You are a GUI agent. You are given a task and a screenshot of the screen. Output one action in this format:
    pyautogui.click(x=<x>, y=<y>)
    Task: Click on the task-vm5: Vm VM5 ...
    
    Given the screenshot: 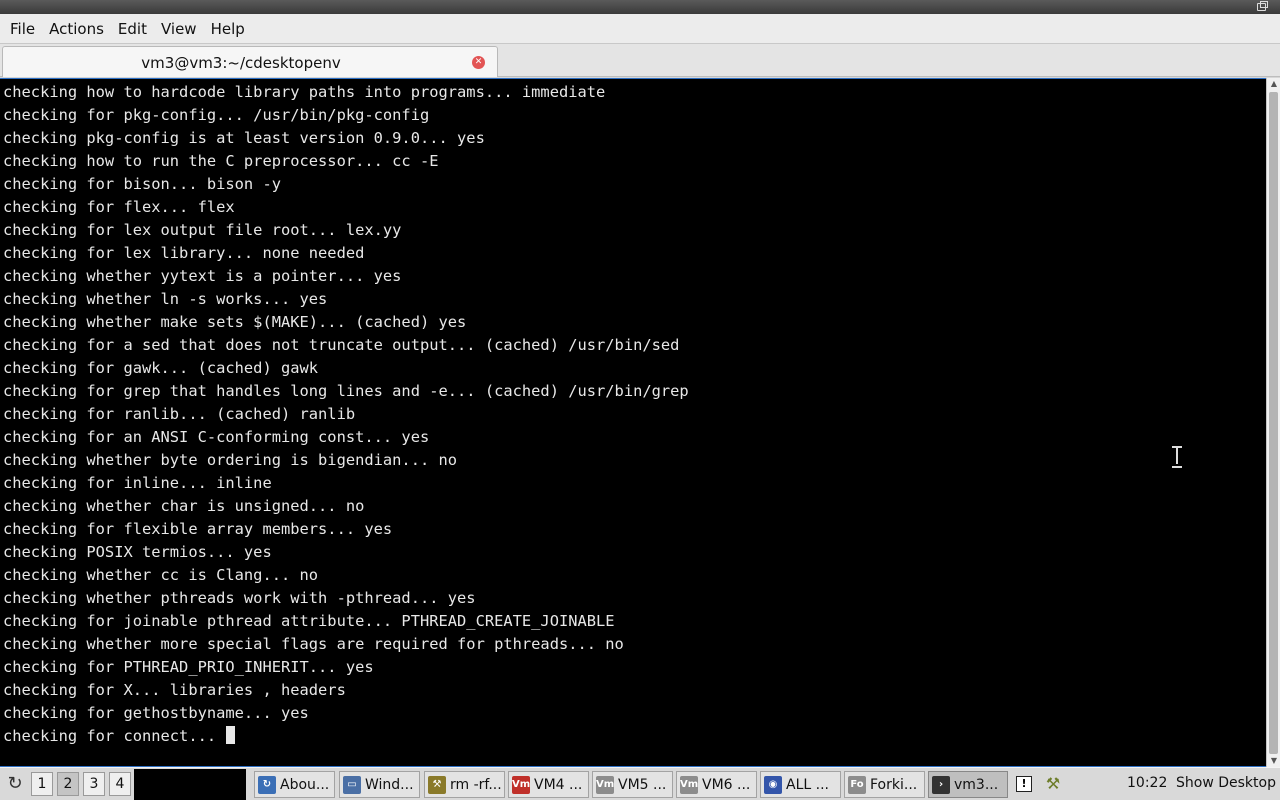 What is the action you would take?
    pyautogui.click(x=632, y=784)
    